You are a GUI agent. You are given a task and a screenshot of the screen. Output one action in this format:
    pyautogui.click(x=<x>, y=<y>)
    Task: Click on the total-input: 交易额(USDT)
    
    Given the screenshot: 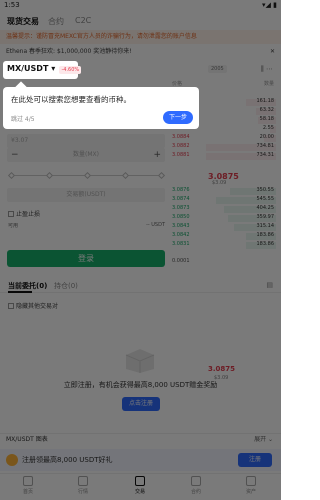 What is the action you would take?
    pyautogui.click(x=86, y=195)
    